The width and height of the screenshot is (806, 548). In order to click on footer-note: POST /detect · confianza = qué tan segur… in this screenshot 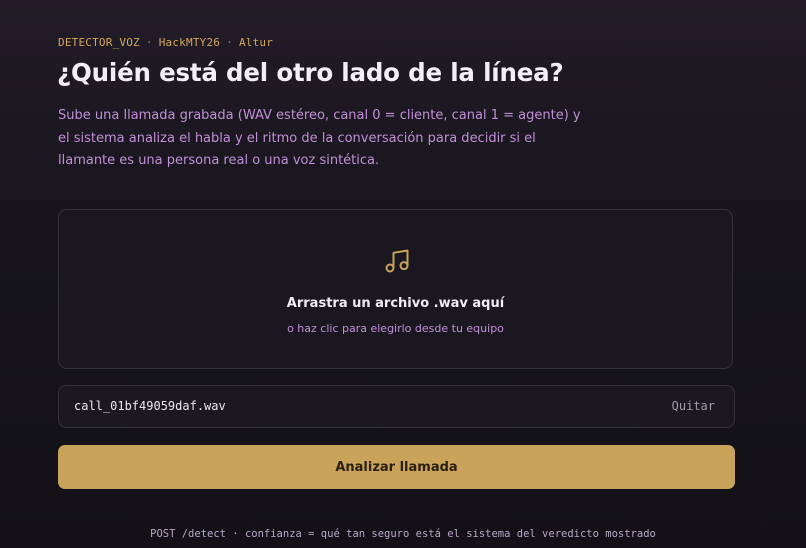, I will do `click(403, 534)`.